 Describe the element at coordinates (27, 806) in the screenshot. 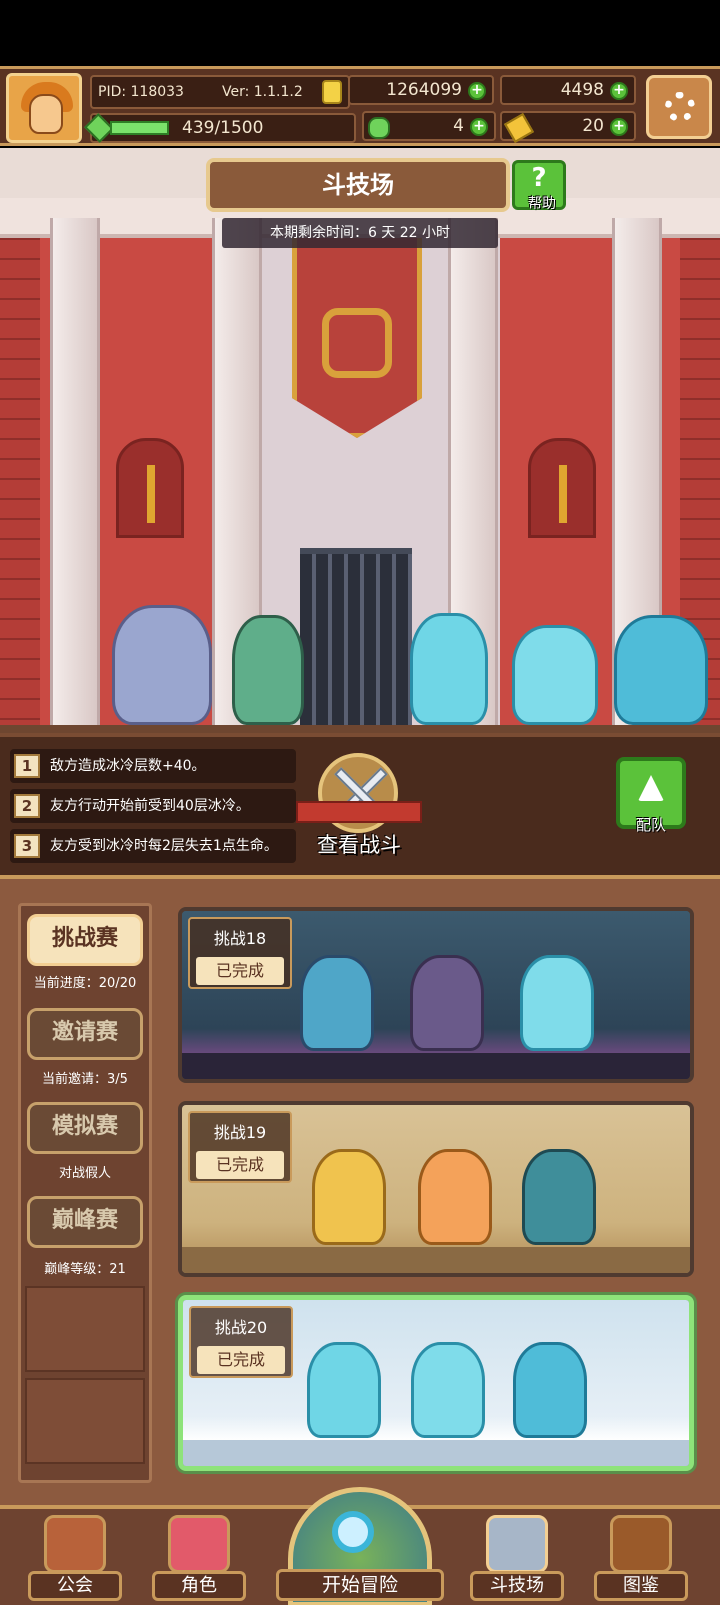

I see `rule-number: 2` at that location.